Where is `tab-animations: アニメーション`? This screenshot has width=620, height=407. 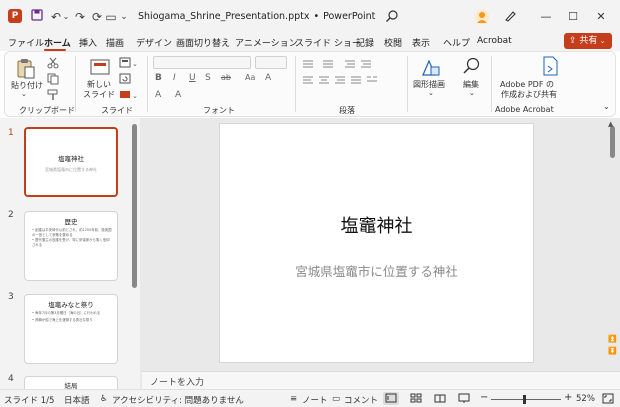 tab-animations: アニメーション is located at coordinates (266, 42).